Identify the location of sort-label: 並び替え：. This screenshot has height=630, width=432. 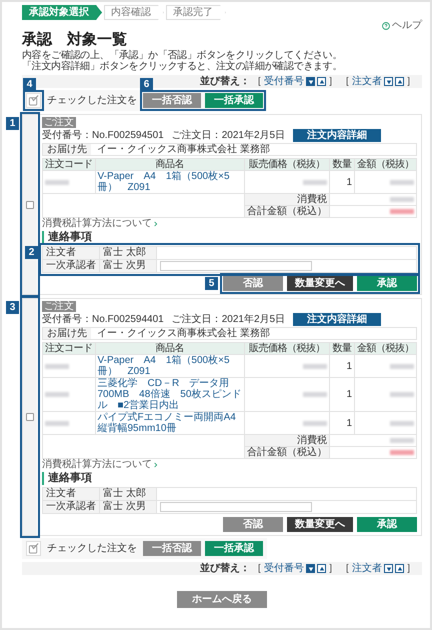
(225, 81).